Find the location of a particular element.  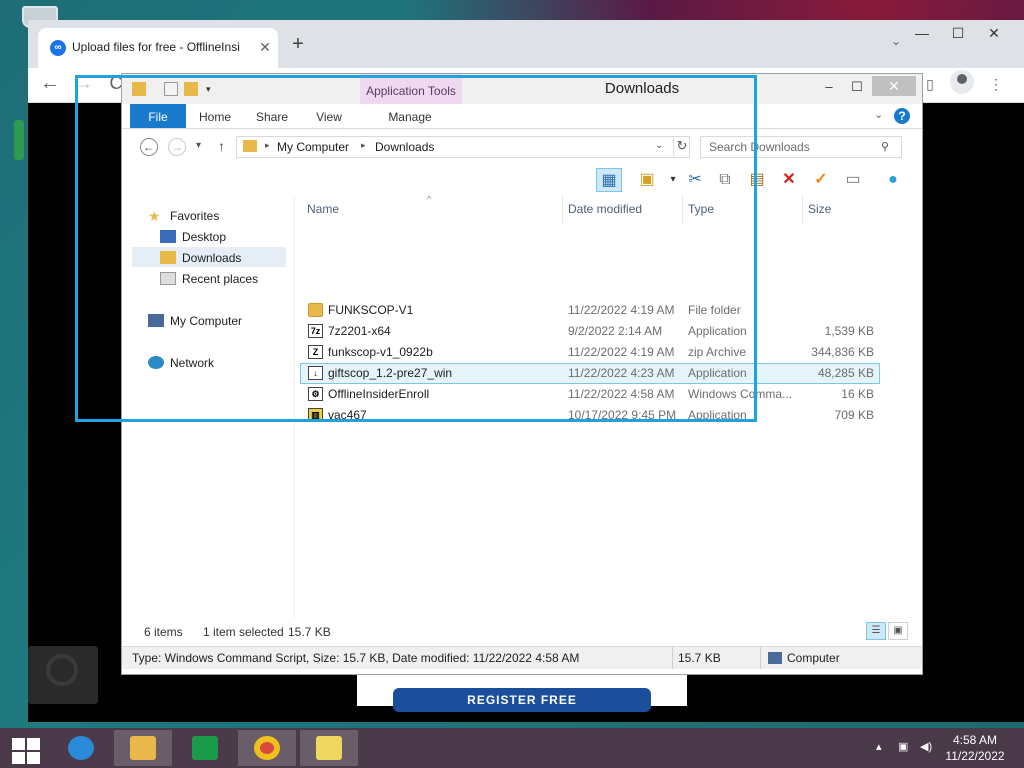

breadcrumb-downloads: Downloads is located at coordinates (404, 147).